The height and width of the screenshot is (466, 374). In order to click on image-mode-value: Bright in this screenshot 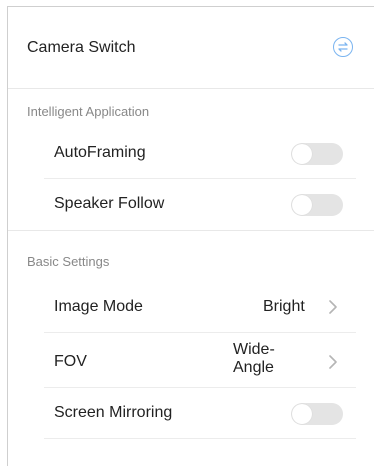, I will do `click(284, 306)`.